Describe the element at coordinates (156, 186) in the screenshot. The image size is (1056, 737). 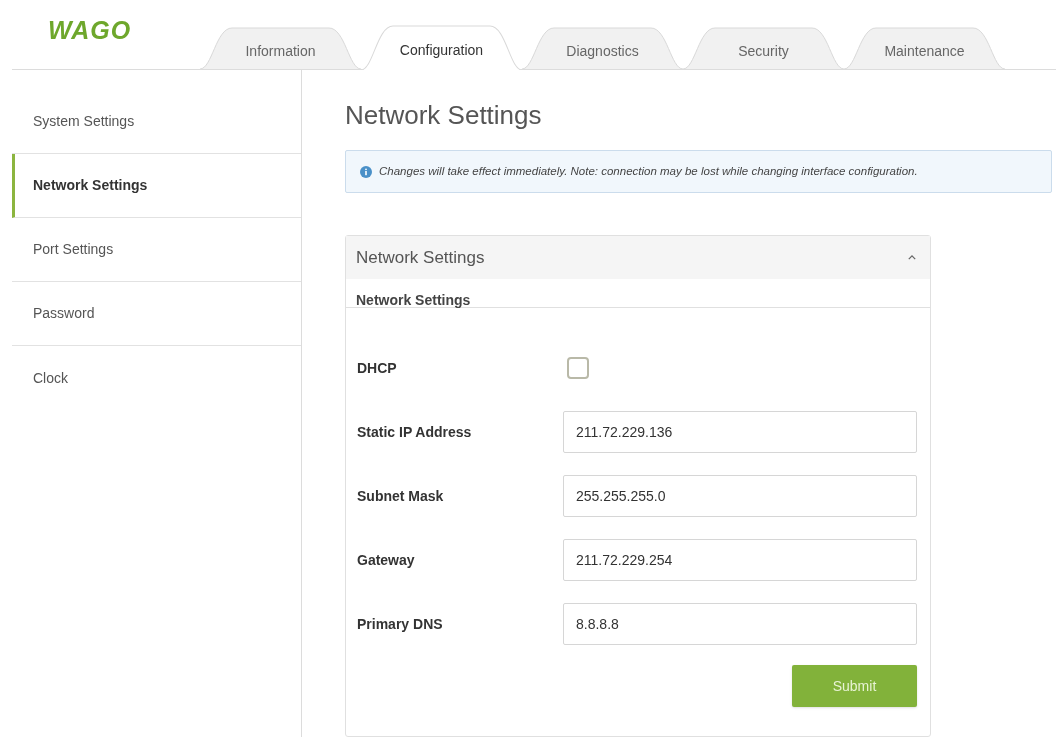
I see `sidebar-item: Network Settings` at that location.